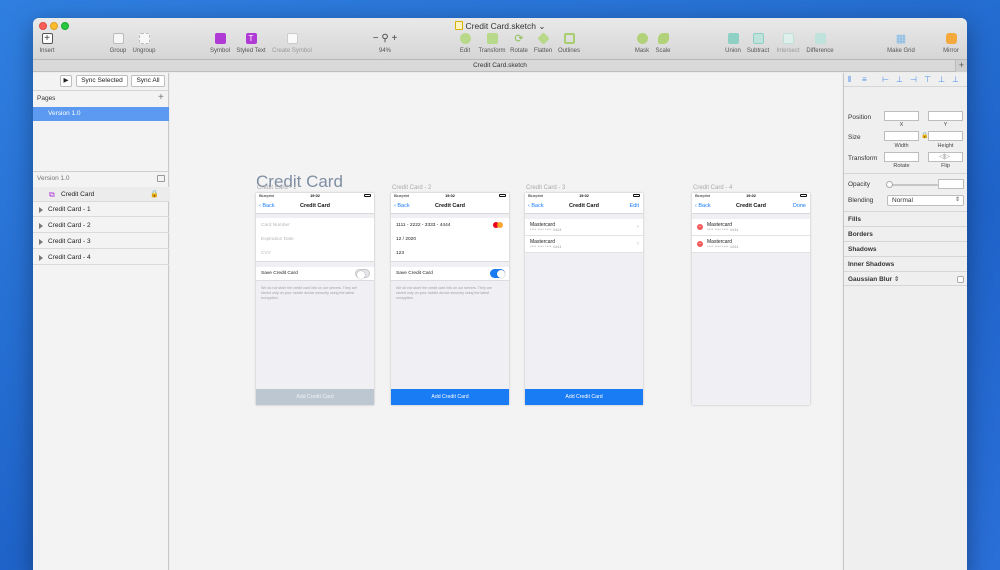  I want to click on cvv-field: CVV, so click(266, 253).